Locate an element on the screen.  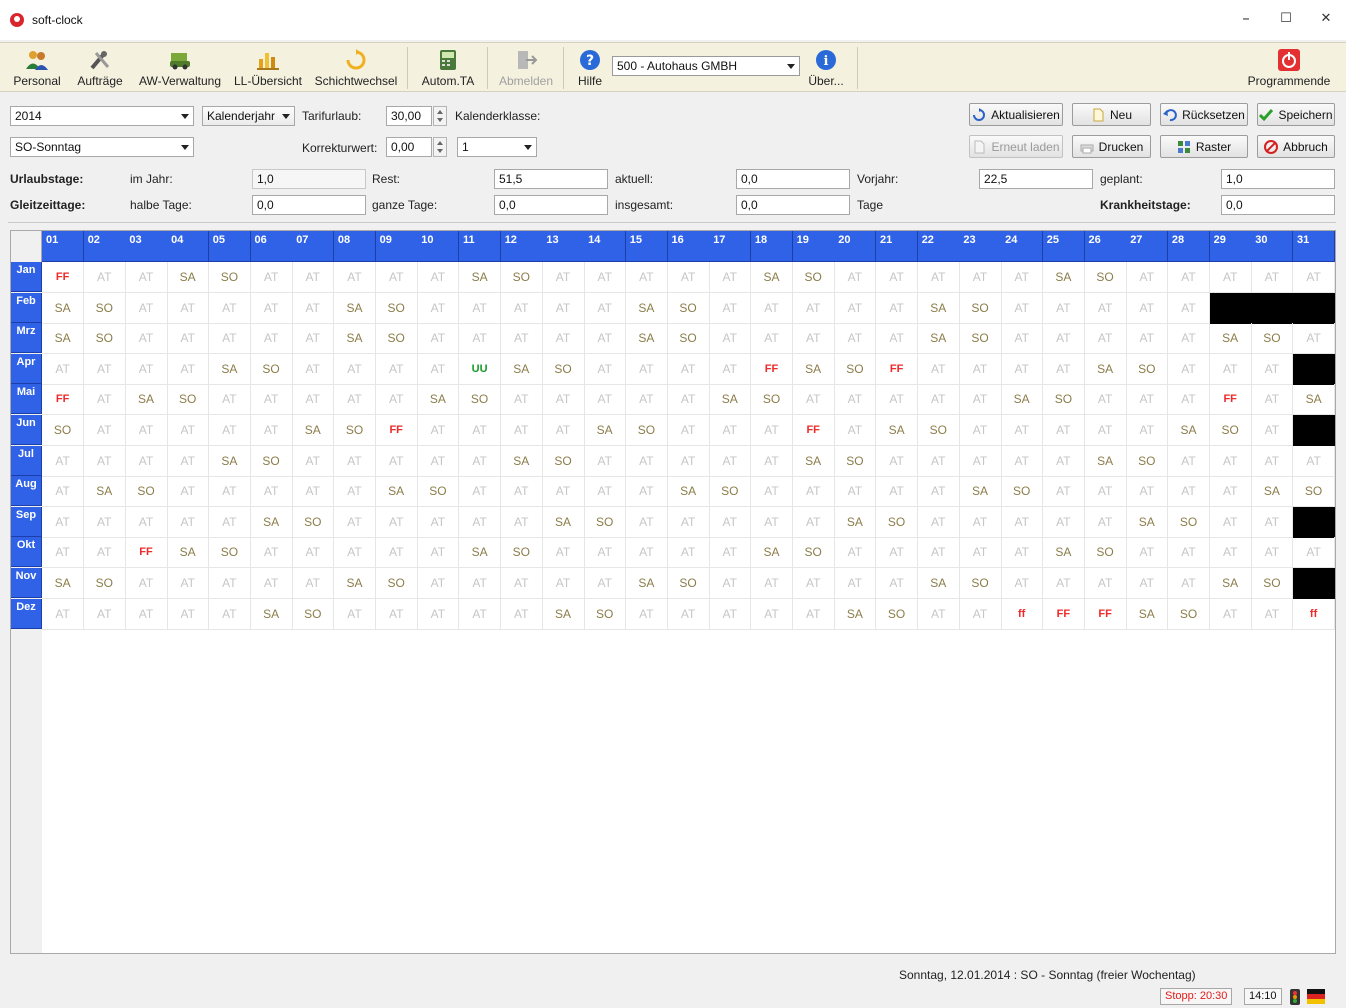
insgesamt-field: 0,0 is located at coordinates (793, 205).